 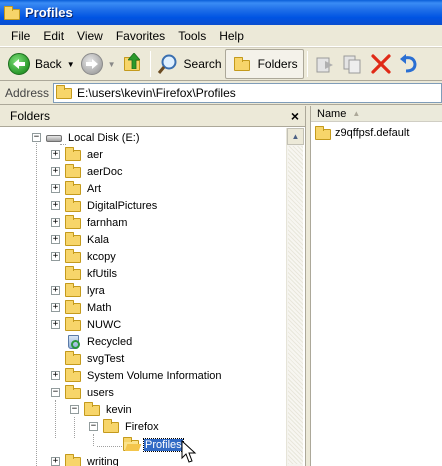 What do you see at coordinates (247, 92) in the screenshot?
I see `address-input: E:\users\kevin\Firefox\Profiles` at bounding box center [247, 92].